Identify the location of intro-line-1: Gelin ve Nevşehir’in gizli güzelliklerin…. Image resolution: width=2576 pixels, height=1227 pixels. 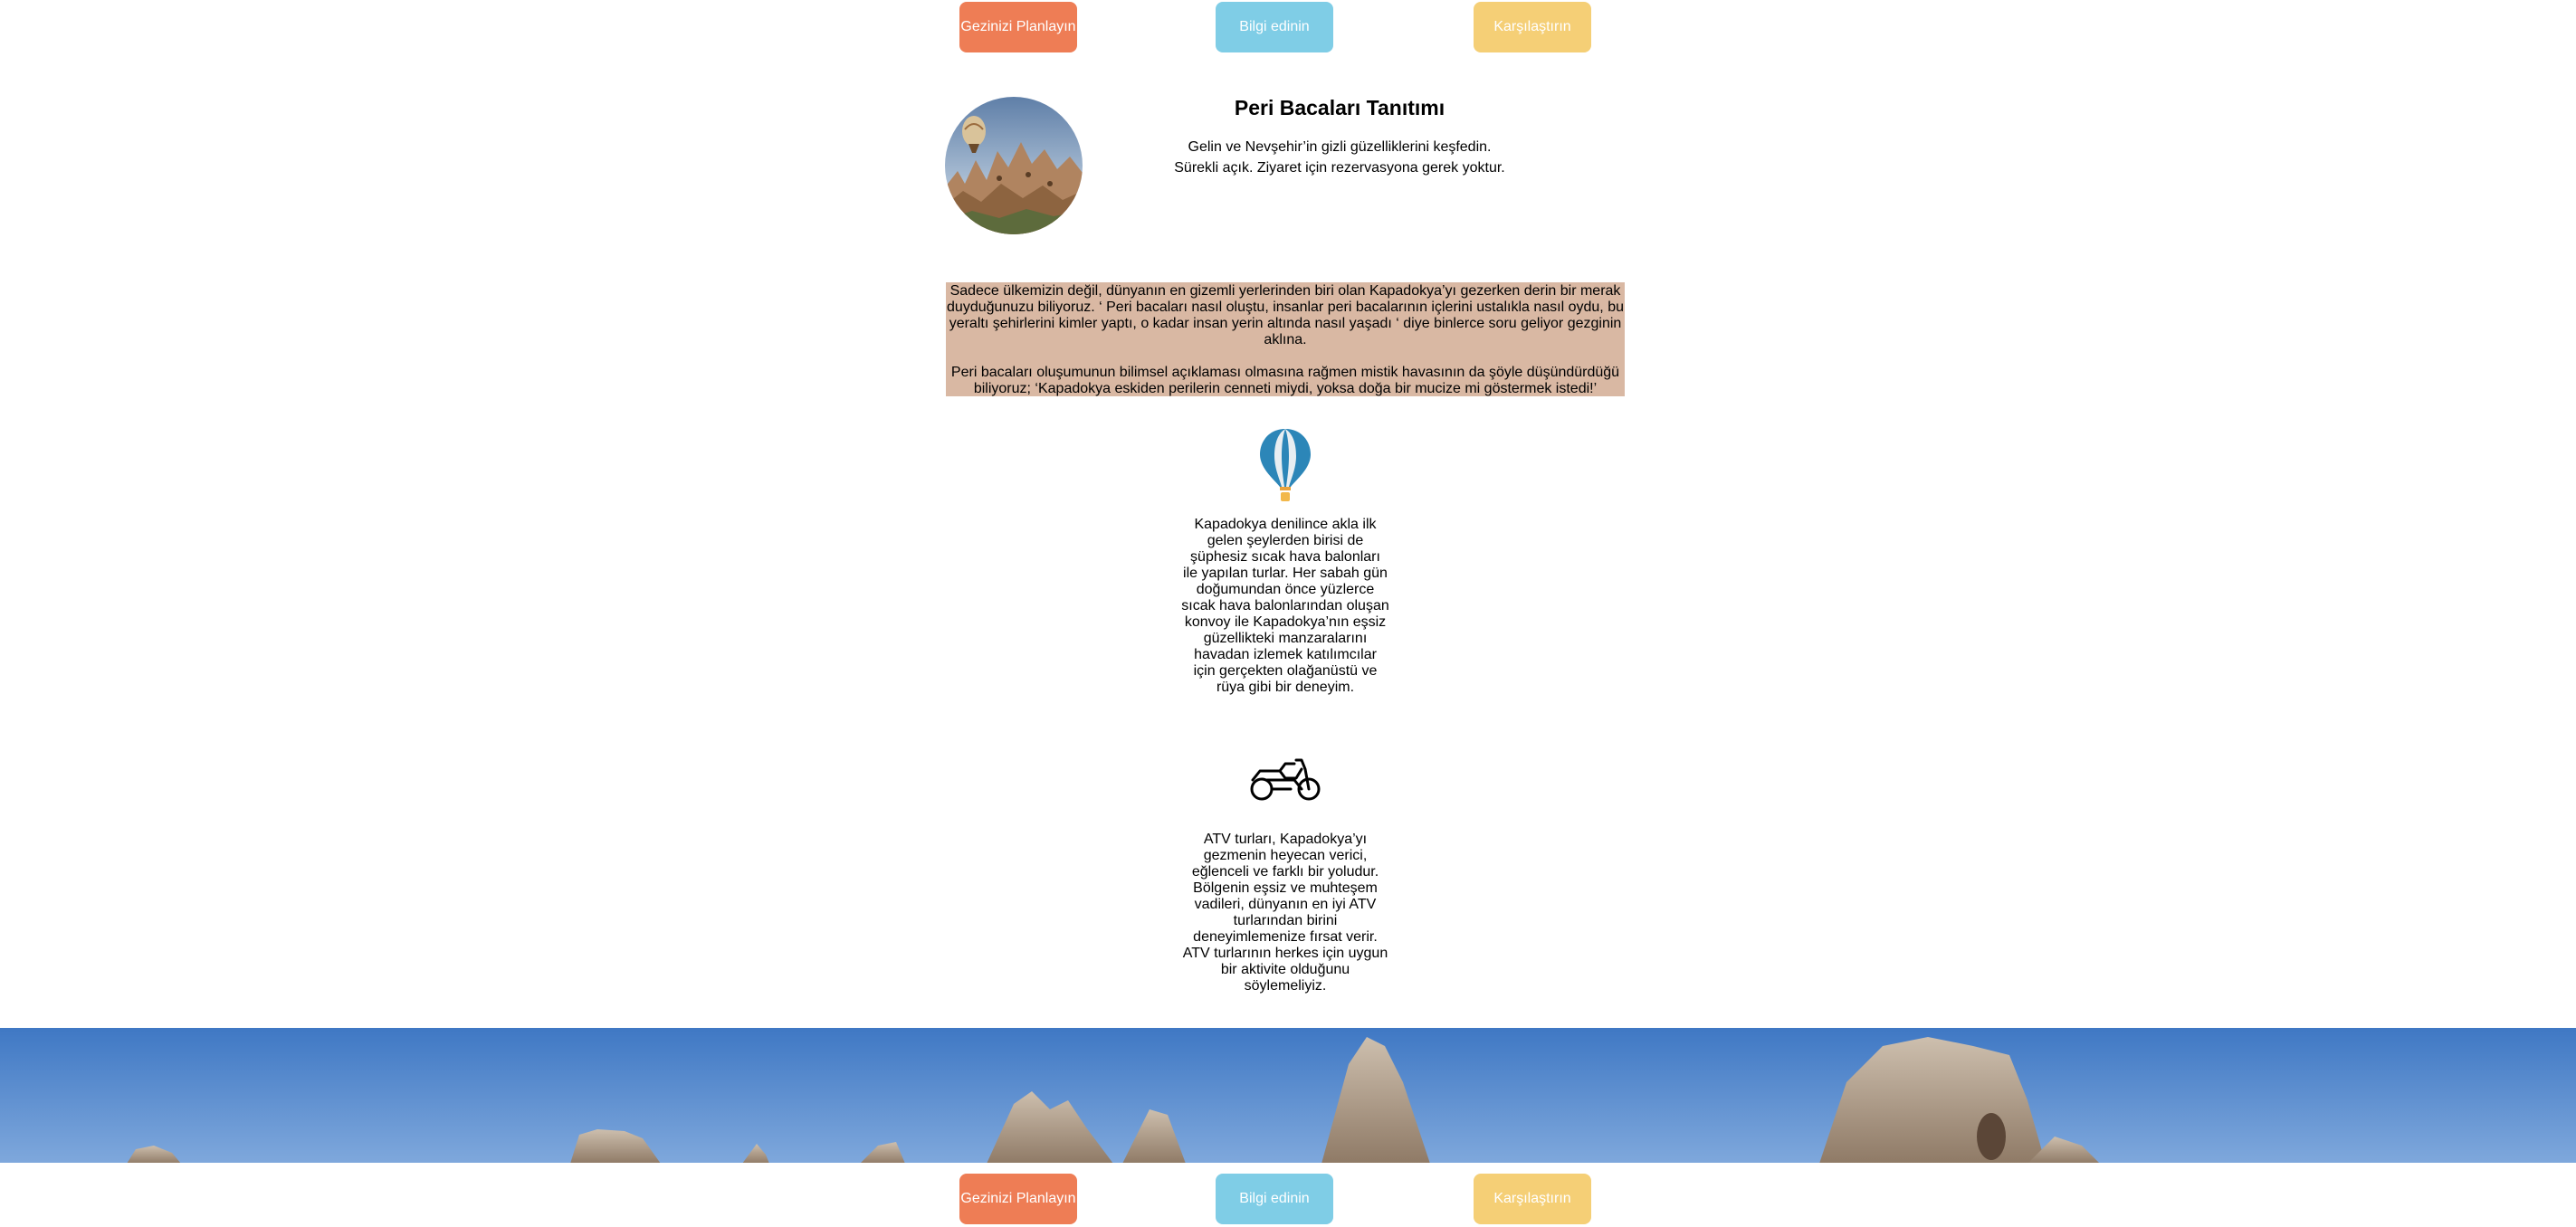
(1340, 147).